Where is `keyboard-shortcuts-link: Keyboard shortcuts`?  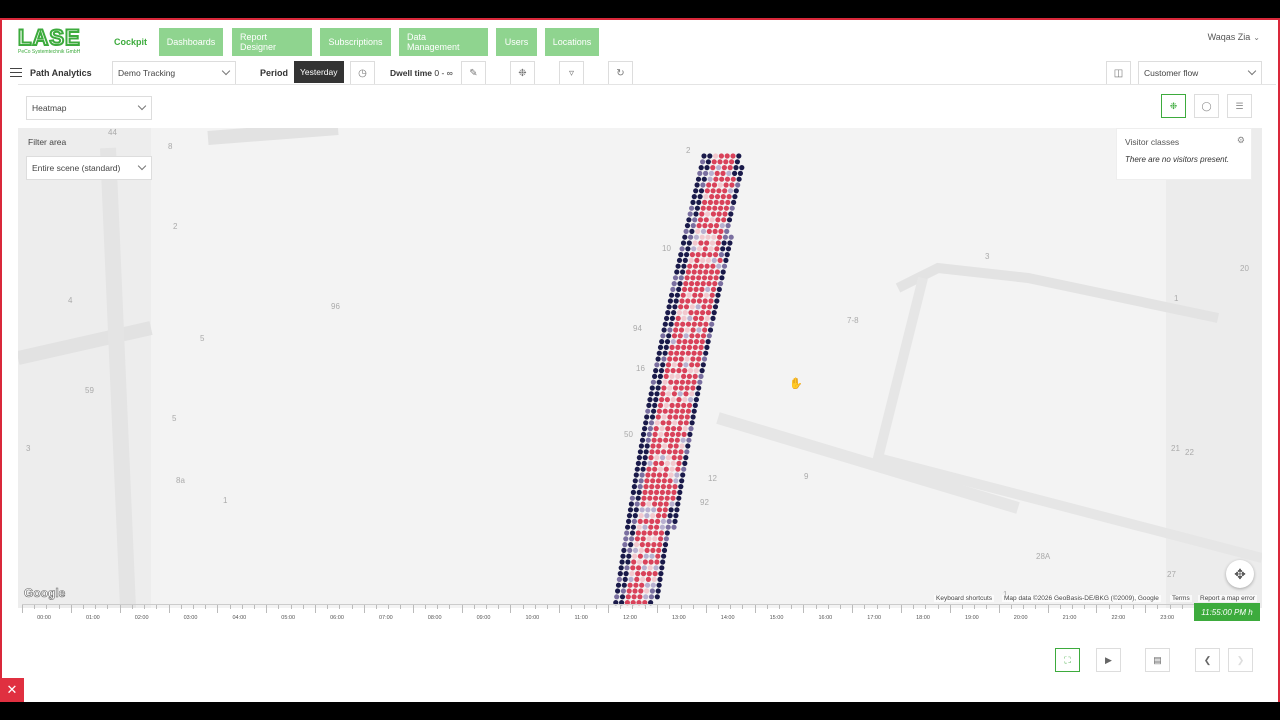 keyboard-shortcuts-link: Keyboard shortcuts is located at coordinates (964, 598).